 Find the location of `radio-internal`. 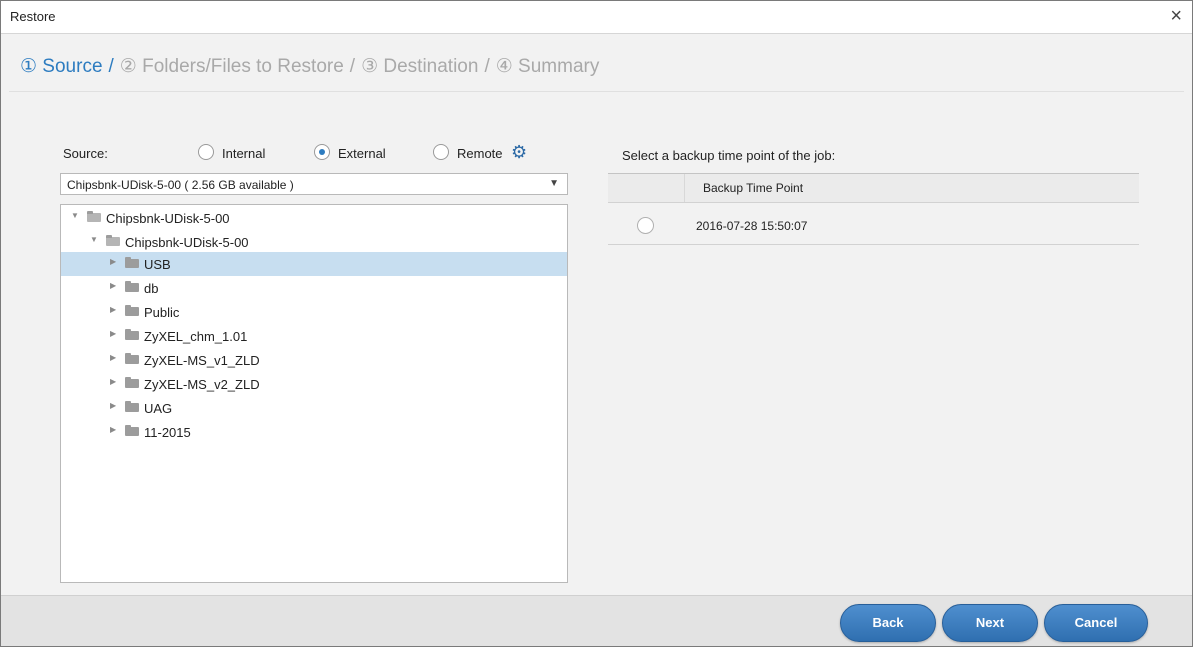

radio-internal is located at coordinates (206, 152).